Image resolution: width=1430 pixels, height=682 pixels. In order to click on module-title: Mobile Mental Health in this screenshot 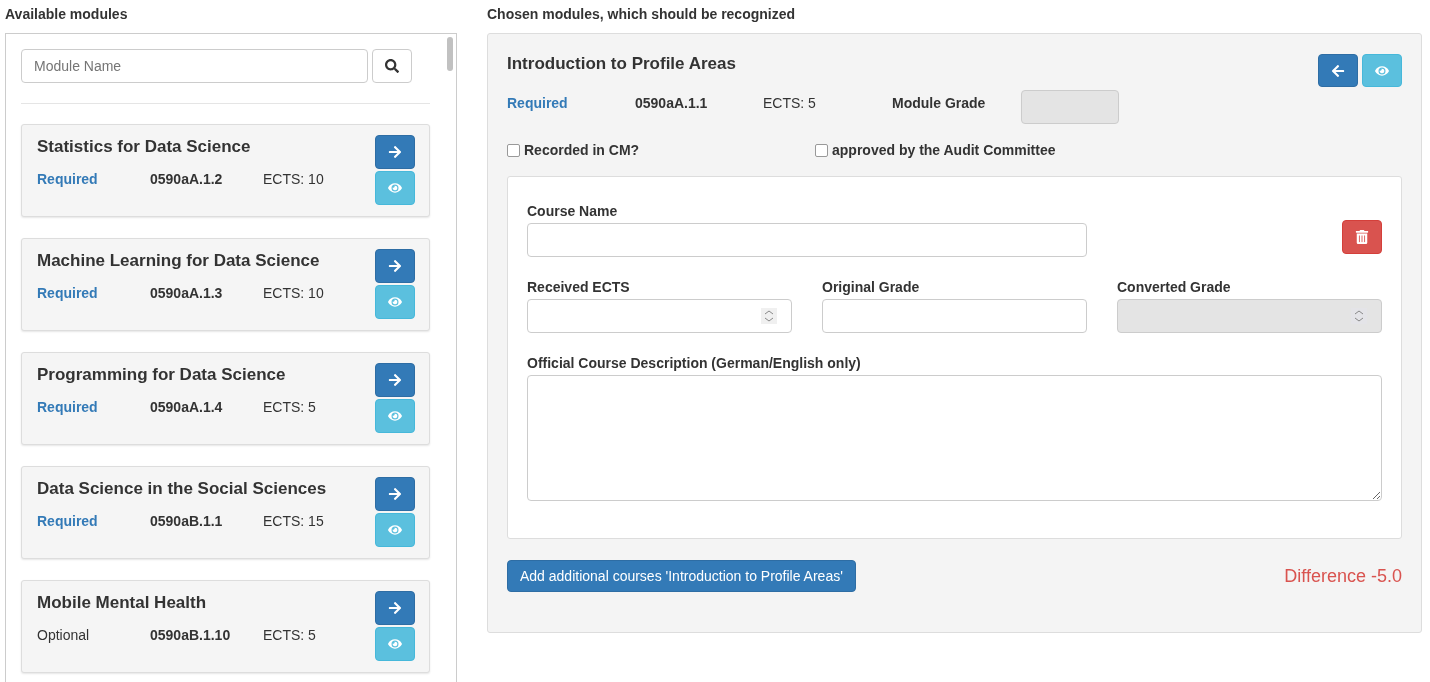, I will do `click(122, 603)`.